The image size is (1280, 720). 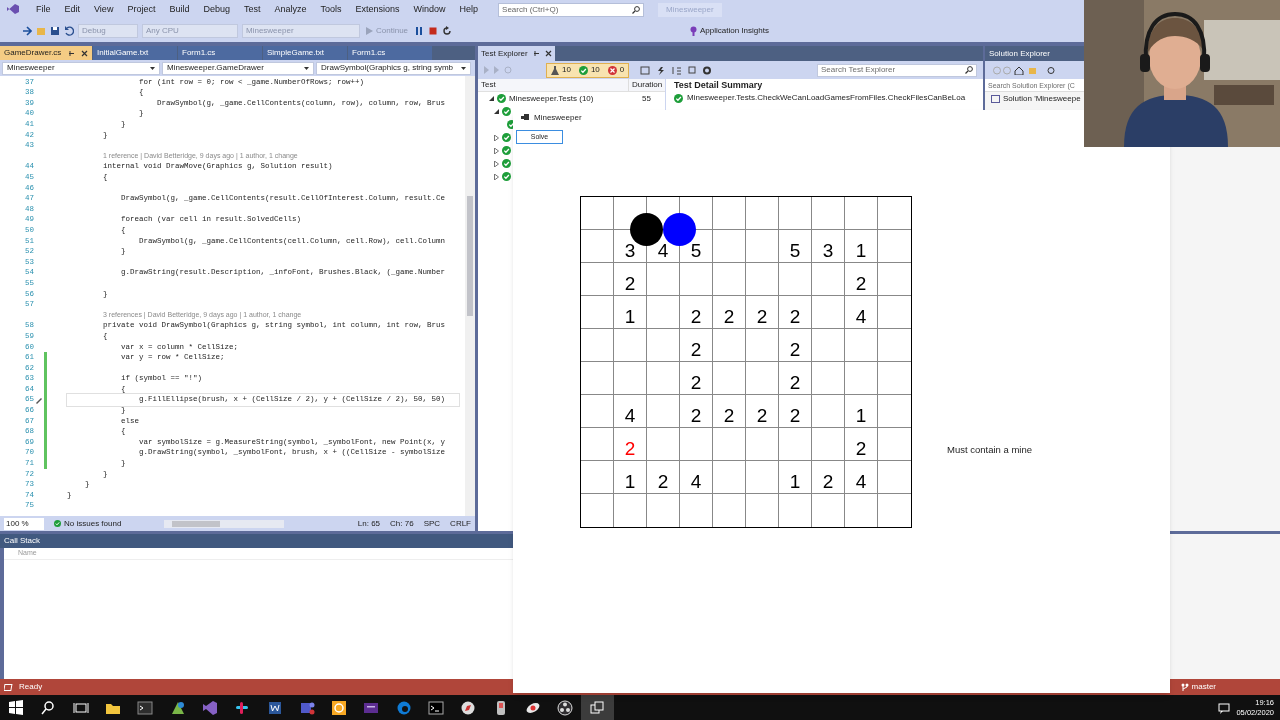 What do you see at coordinates (828, 246) in the screenshot?
I see `board-cell: 3` at bounding box center [828, 246].